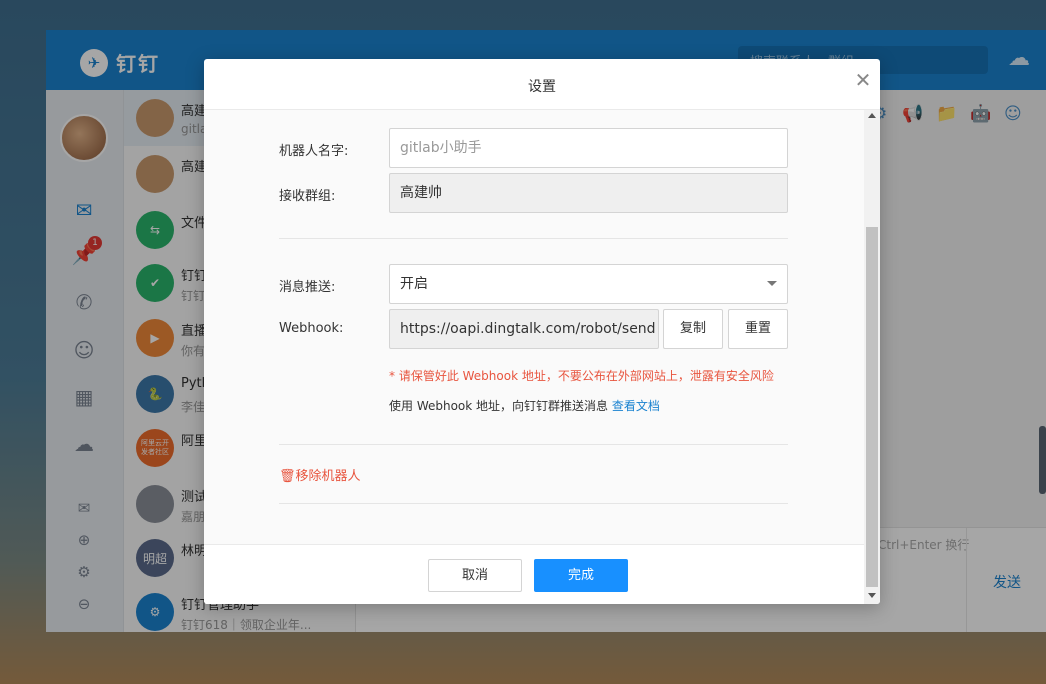 The image size is (1046, 684). Describe the element at coordinates (758, 329) in the screenshot. I see `reset-button: 重置` at that location.